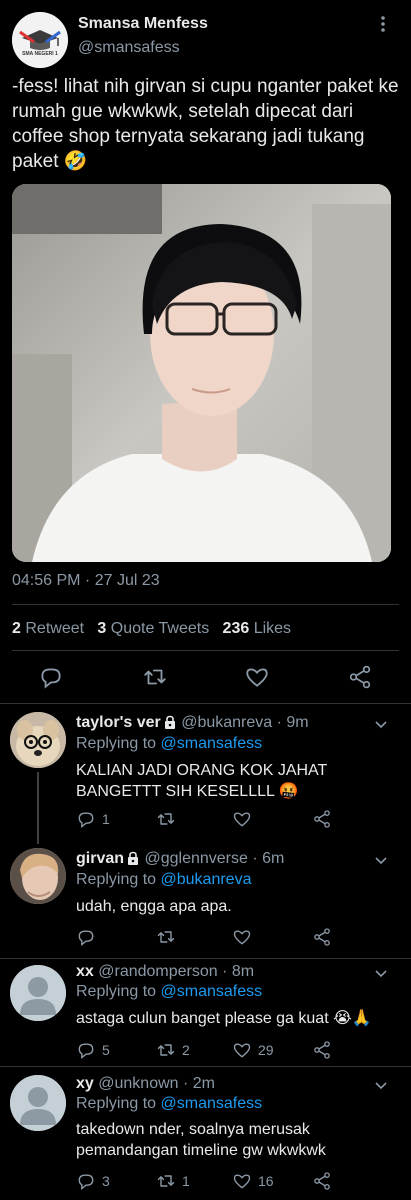  What do you see at coordinates (106, 1181) in the screenshot?
I see `reply-count: 3` at bounding box center [106, 1181].